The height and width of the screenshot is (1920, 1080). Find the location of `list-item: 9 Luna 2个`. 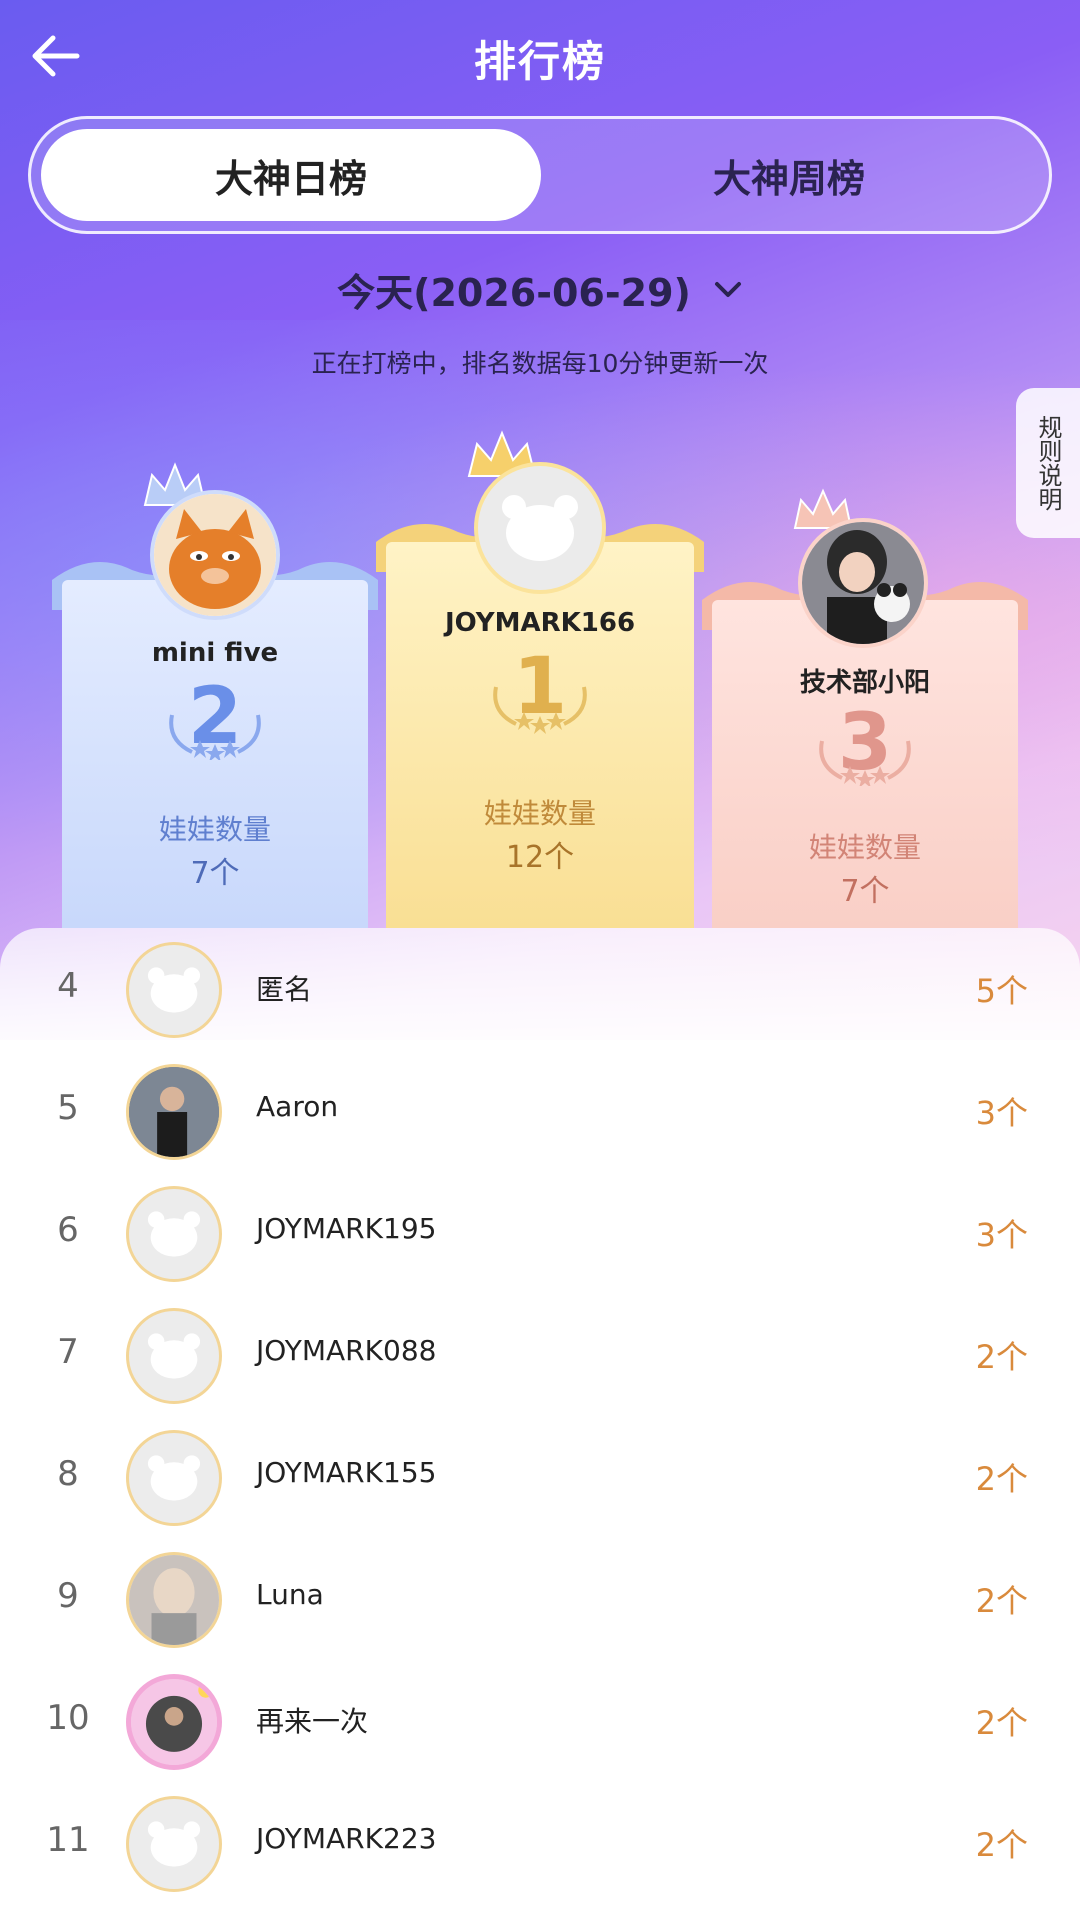

list-item: 9 Luna 2个 is located at coordinates (540, 1599).